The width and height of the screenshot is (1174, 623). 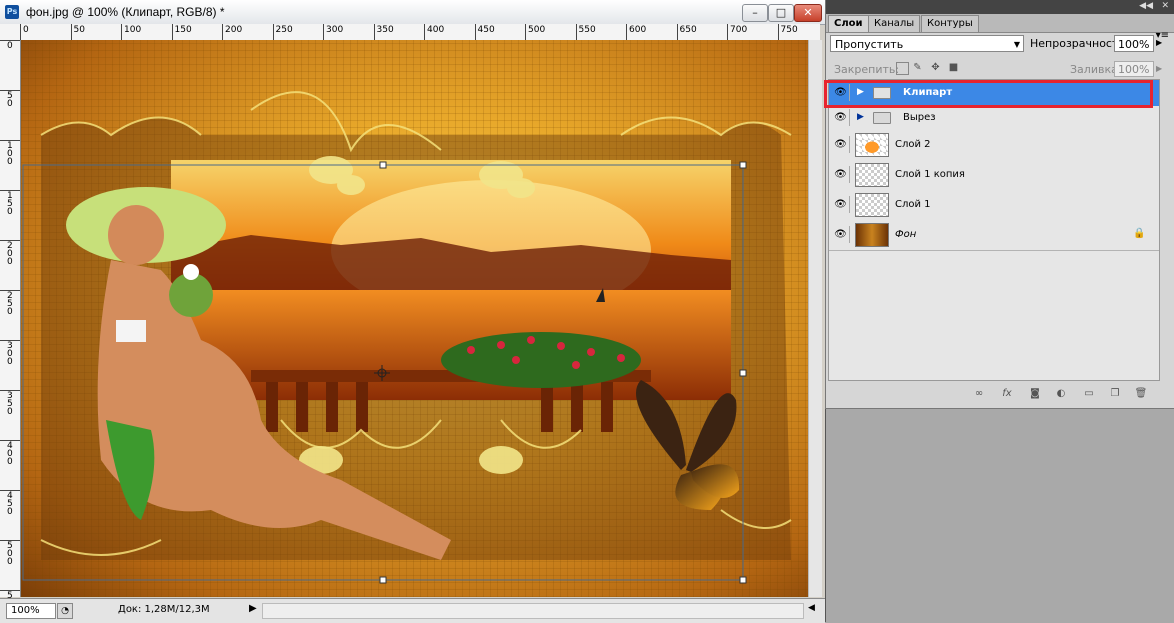 I want to click on lock-transparency-icon, so click(x=902, y=68).